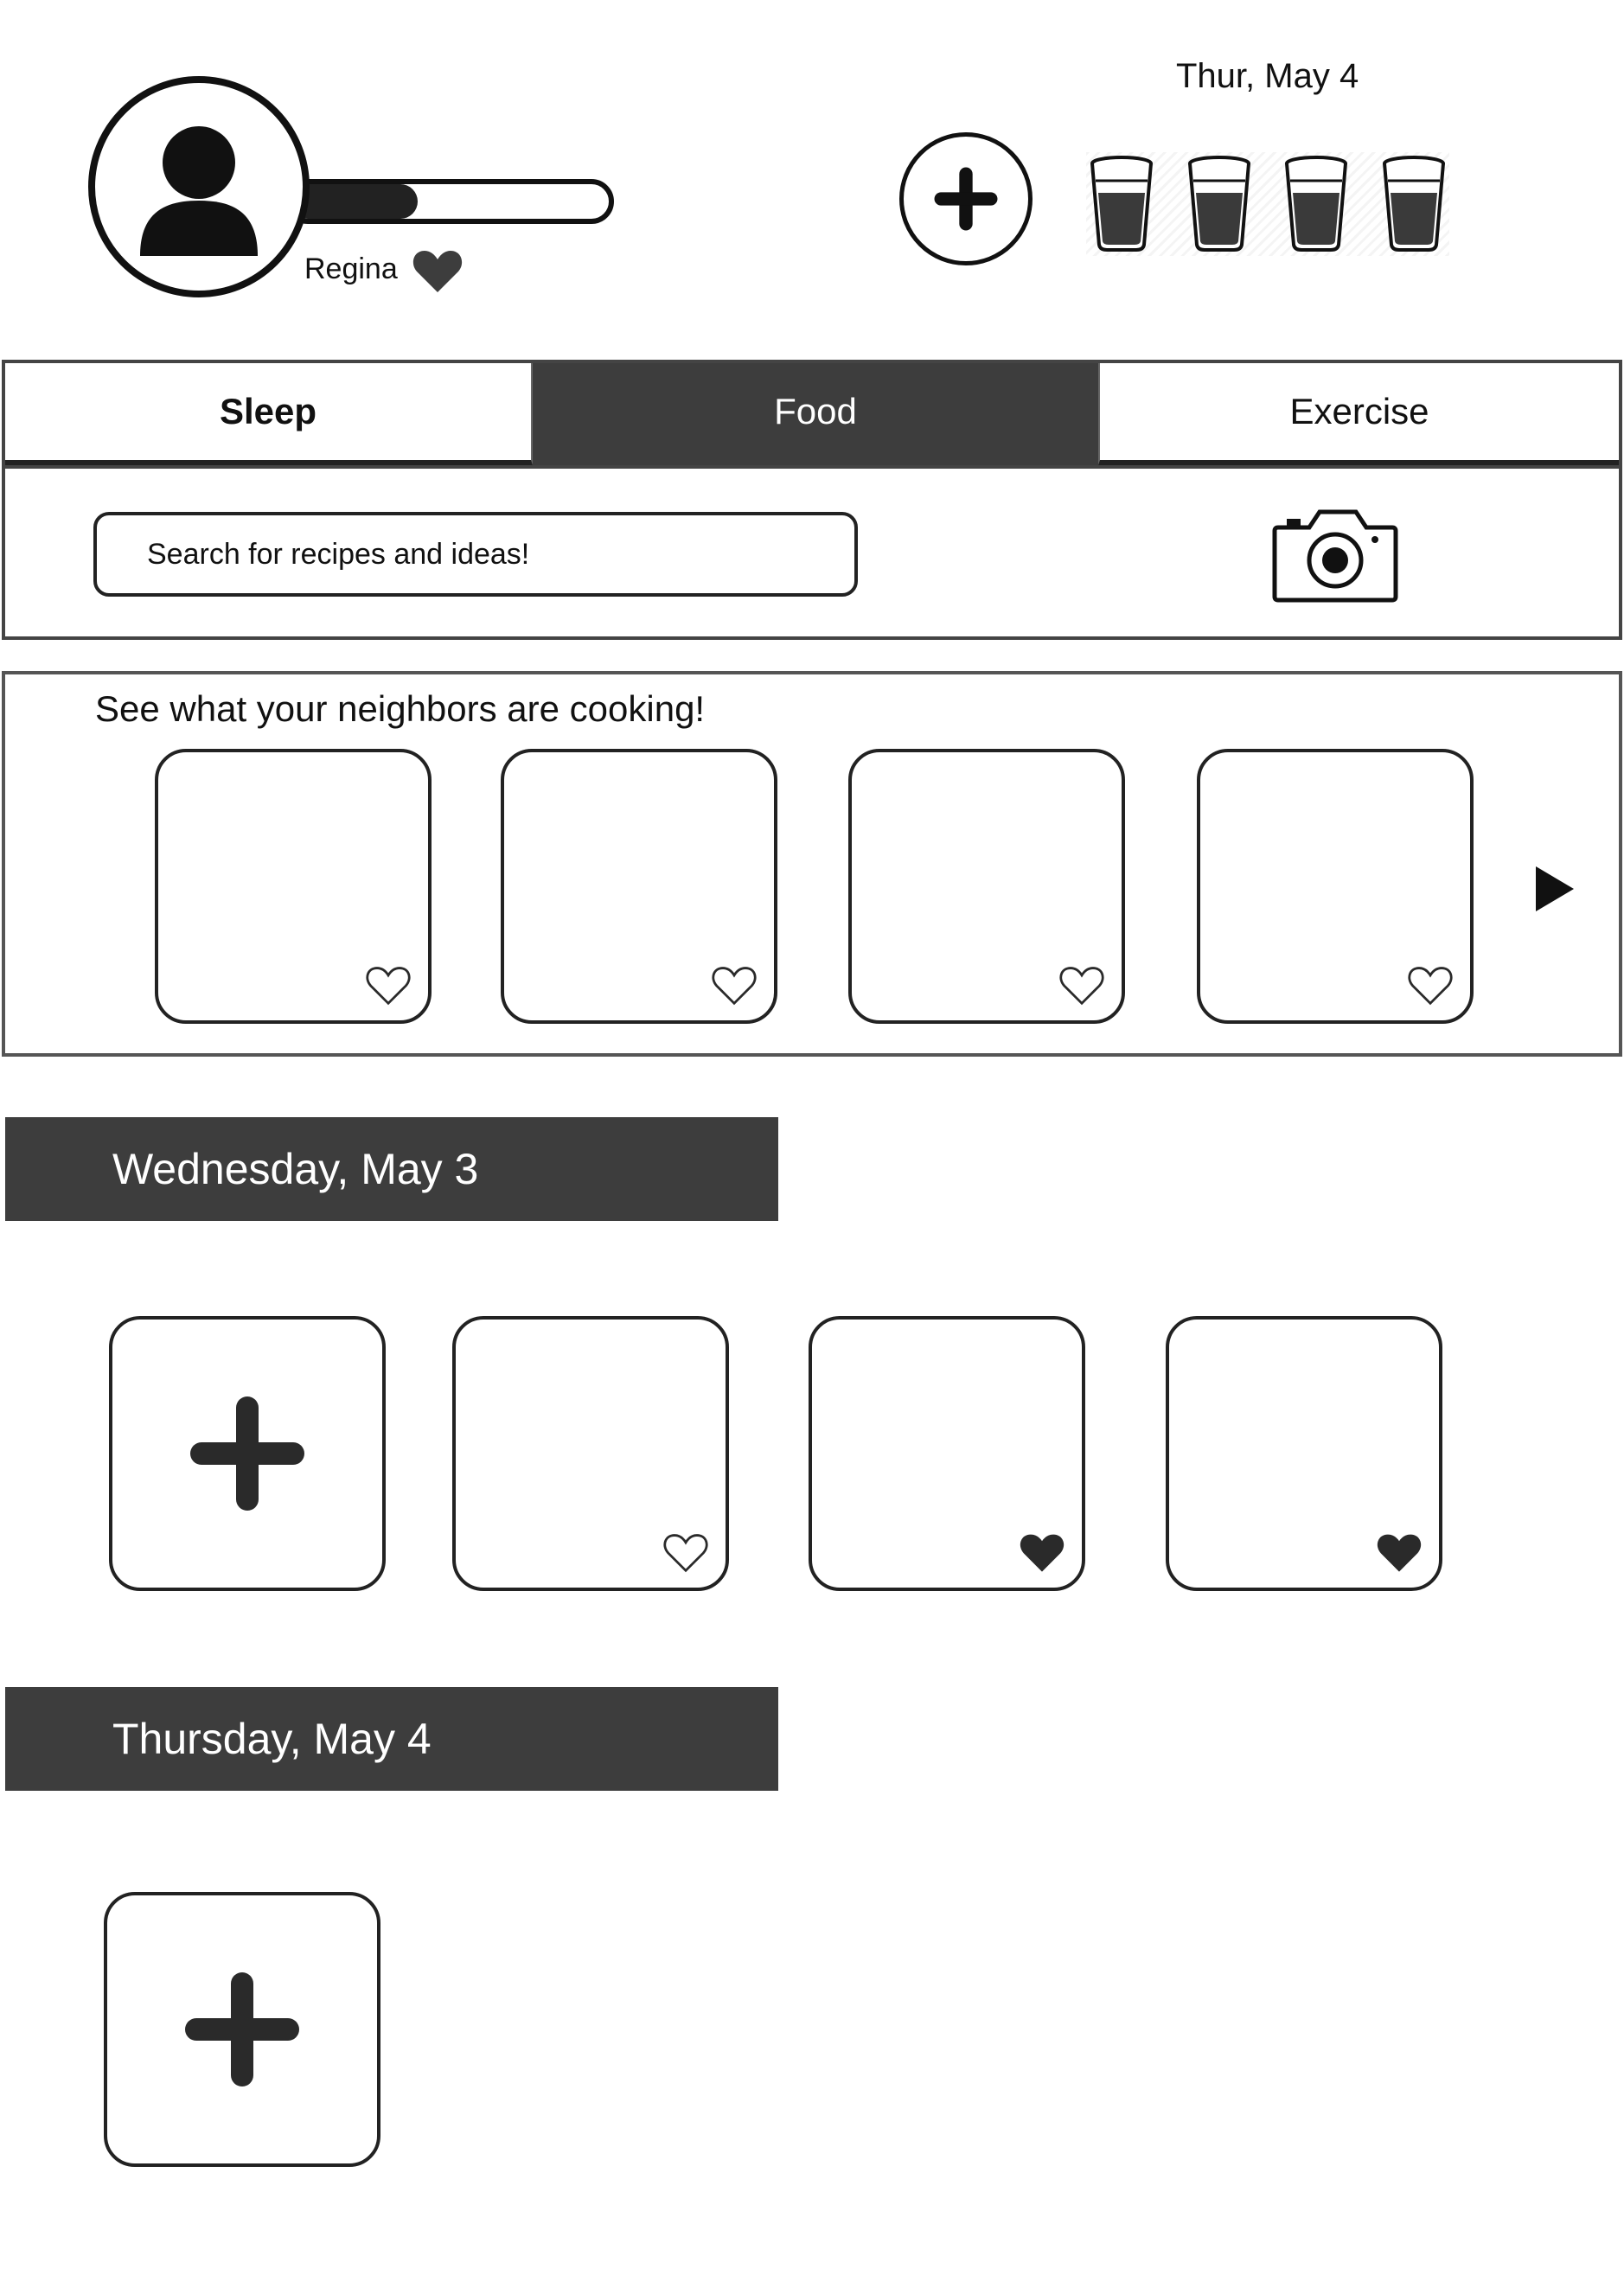  What do you see at coordinates (400, 709) in the screenshot?
I see `neighbors-title: See what your neighbors are cooking!` at bounding box center [400, 709].